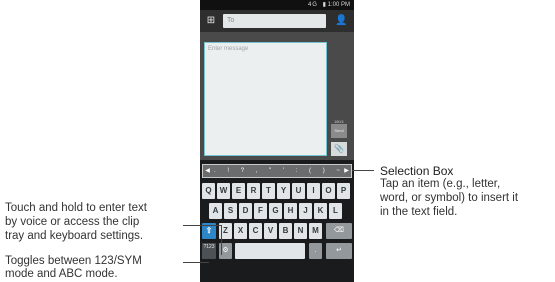  Describe the element at coordinates (270, 251) in the screenshot. I see `spacebar-key` at that location.